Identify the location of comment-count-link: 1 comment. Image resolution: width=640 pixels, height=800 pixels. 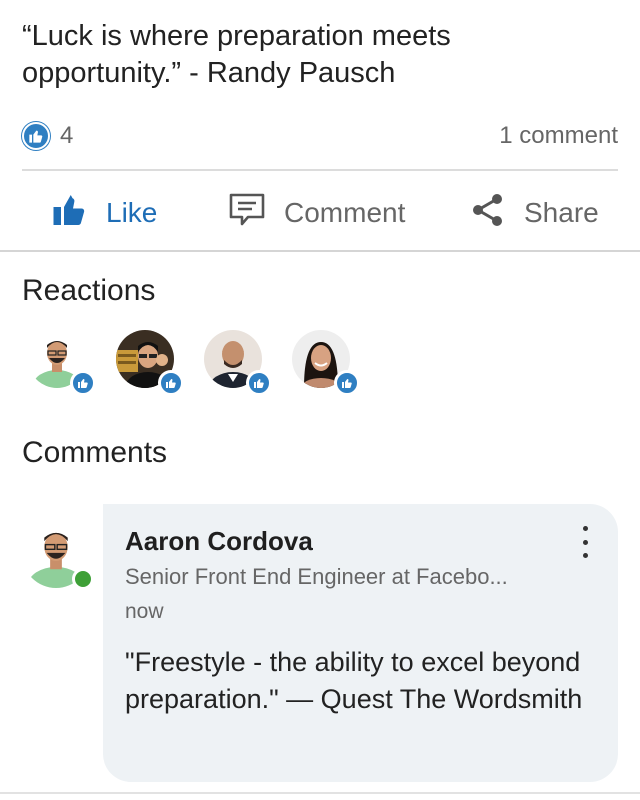
(558, 136).